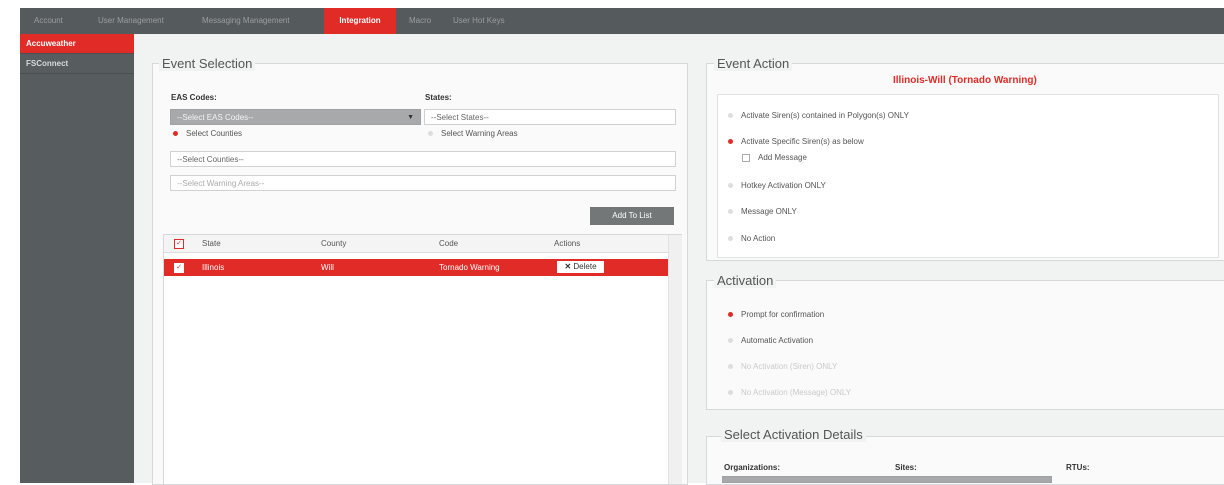 Image resolution: width=1224 pixels, height=485 pixels. I want to click on radio-activate-specific: Activate Specific Siren(s) as below, so click(796, 141).